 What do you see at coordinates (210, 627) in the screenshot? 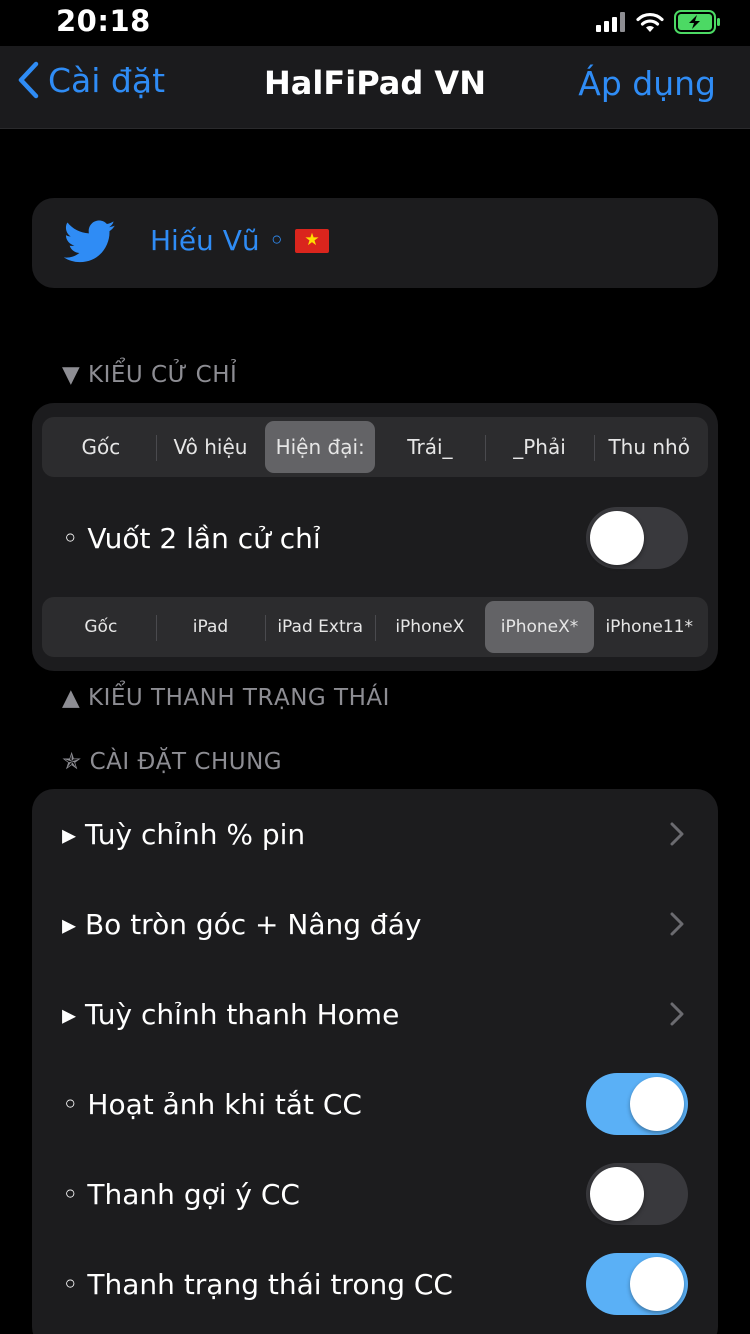
I see `device-option: iPad` at bounding box center [210, 627].